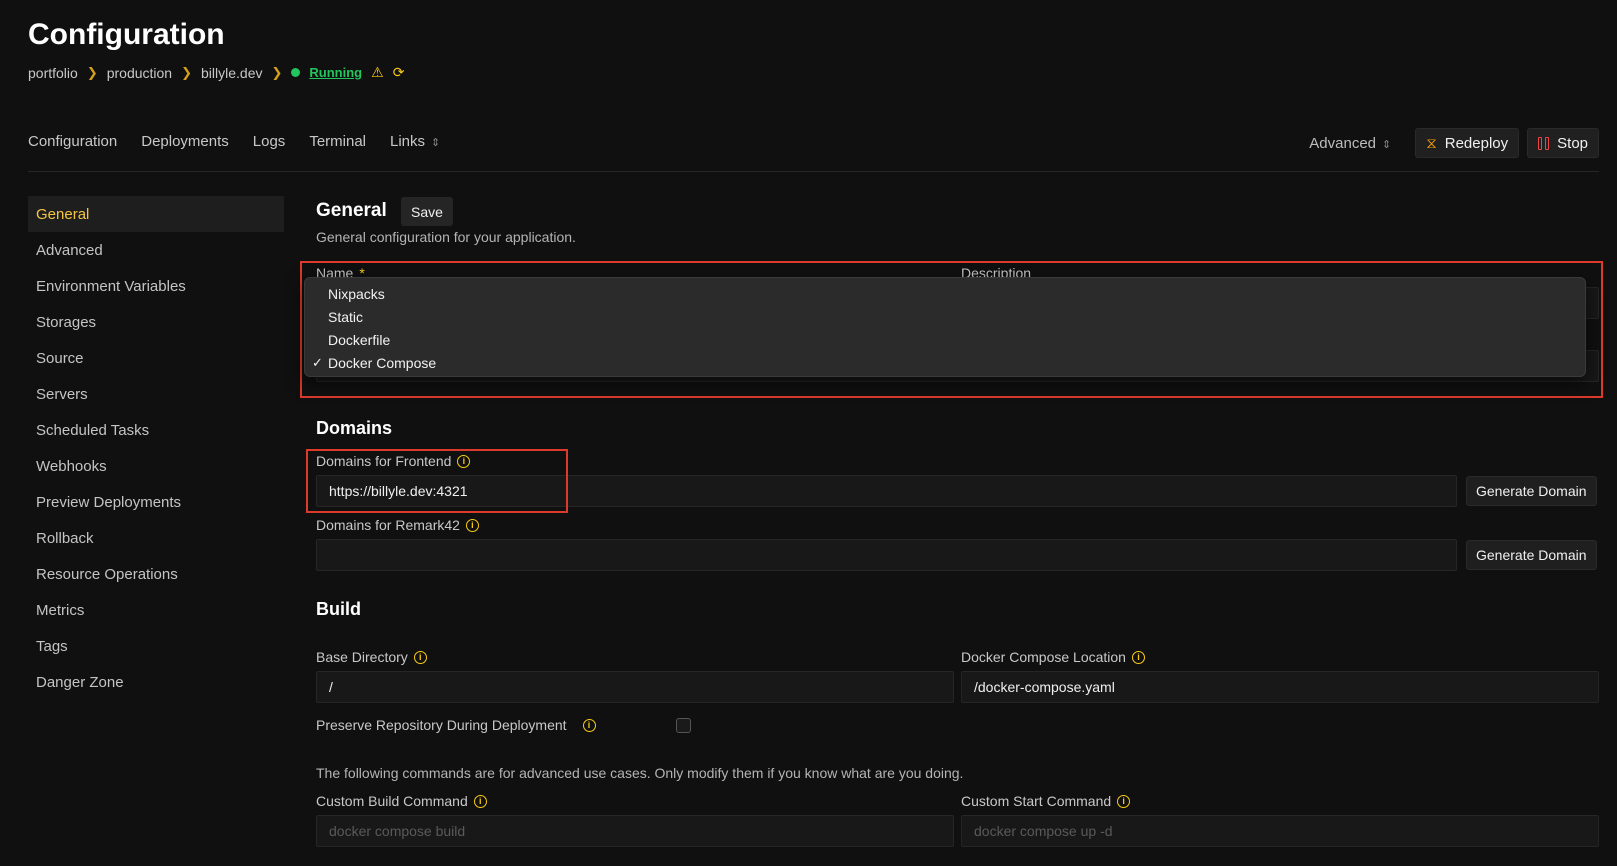 Image resolution: width=1617 pixels, height=866 pixels. Describe the element at coordinates (72, 141) in the screenshot. I see `tab-configuration: Configuration` at that location.